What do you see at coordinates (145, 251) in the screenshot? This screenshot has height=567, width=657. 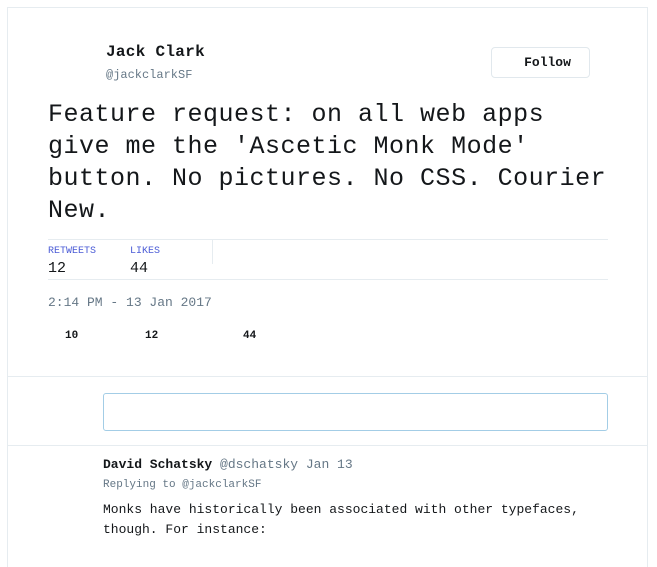 I see `likes-label: LIKES` at bounding box center [145, 251].